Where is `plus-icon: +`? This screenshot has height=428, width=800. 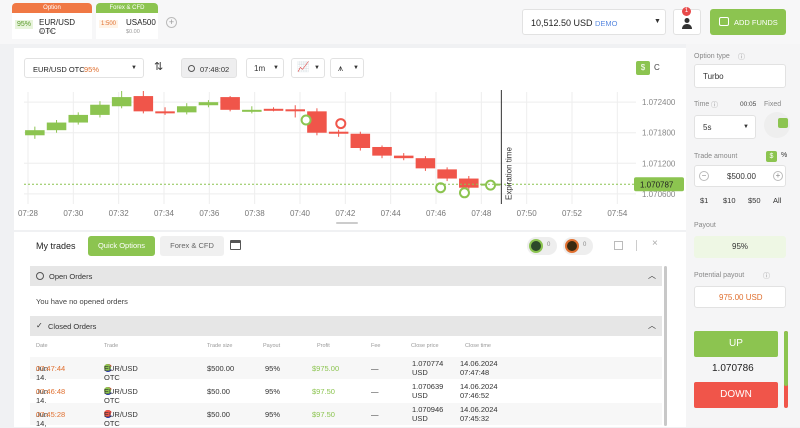
plus-icon: + is located at coordinates (778, 176).